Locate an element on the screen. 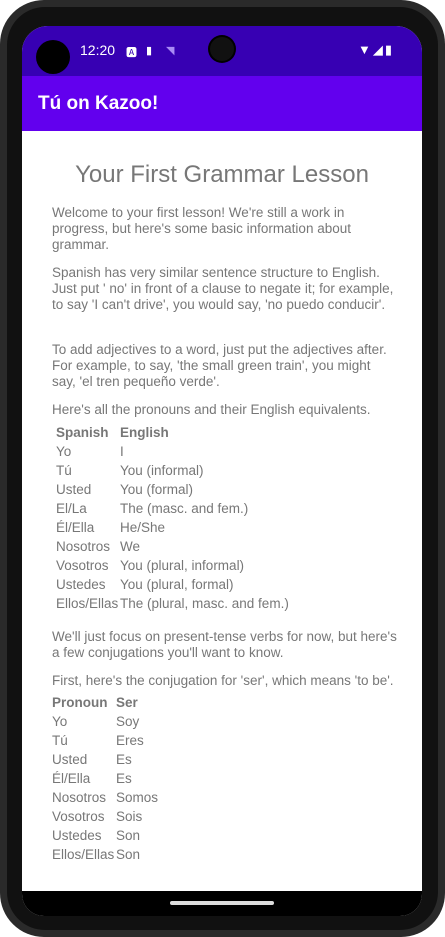  ser-cell: Soy is located at coordinates (128, 721).